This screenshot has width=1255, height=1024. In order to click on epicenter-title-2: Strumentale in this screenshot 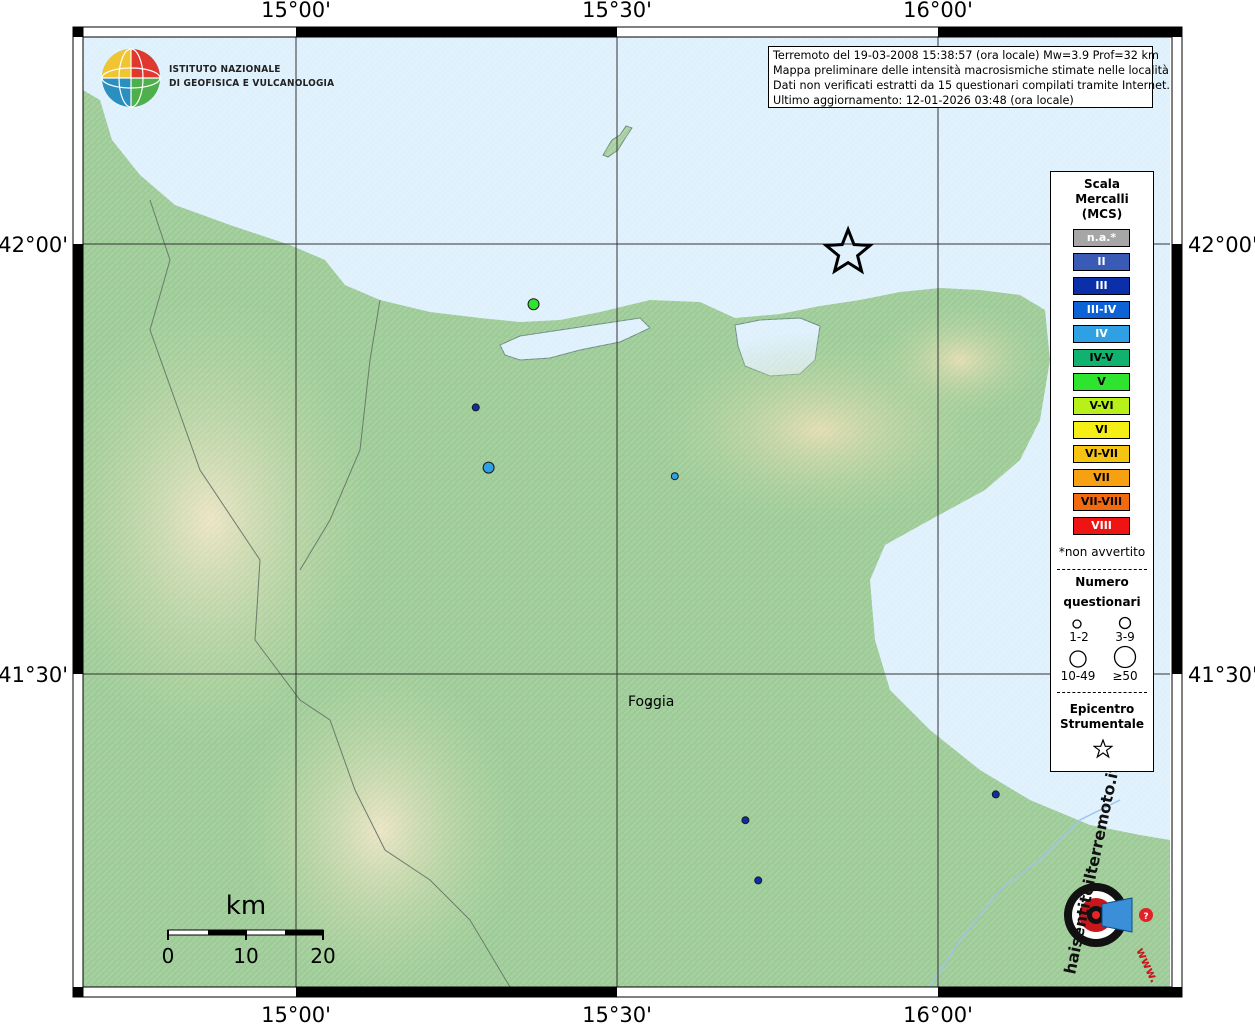, I will do `click(1102, 724)`.